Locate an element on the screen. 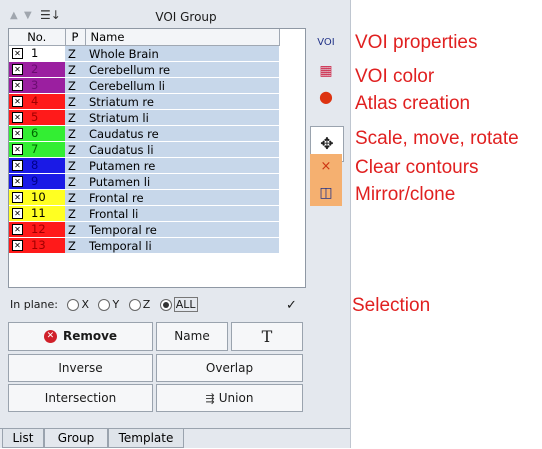 The height and width of the screenshot is (449, 542). row-number: 5 is located at coordinates (35, 117).